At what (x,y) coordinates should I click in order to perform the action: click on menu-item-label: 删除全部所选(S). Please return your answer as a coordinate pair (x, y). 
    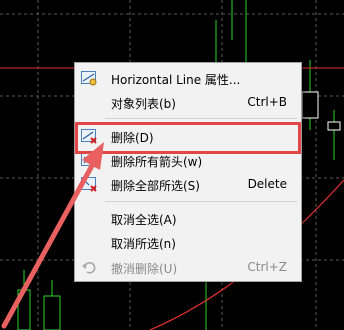
    Looking at the image, I should click on (155, 186).